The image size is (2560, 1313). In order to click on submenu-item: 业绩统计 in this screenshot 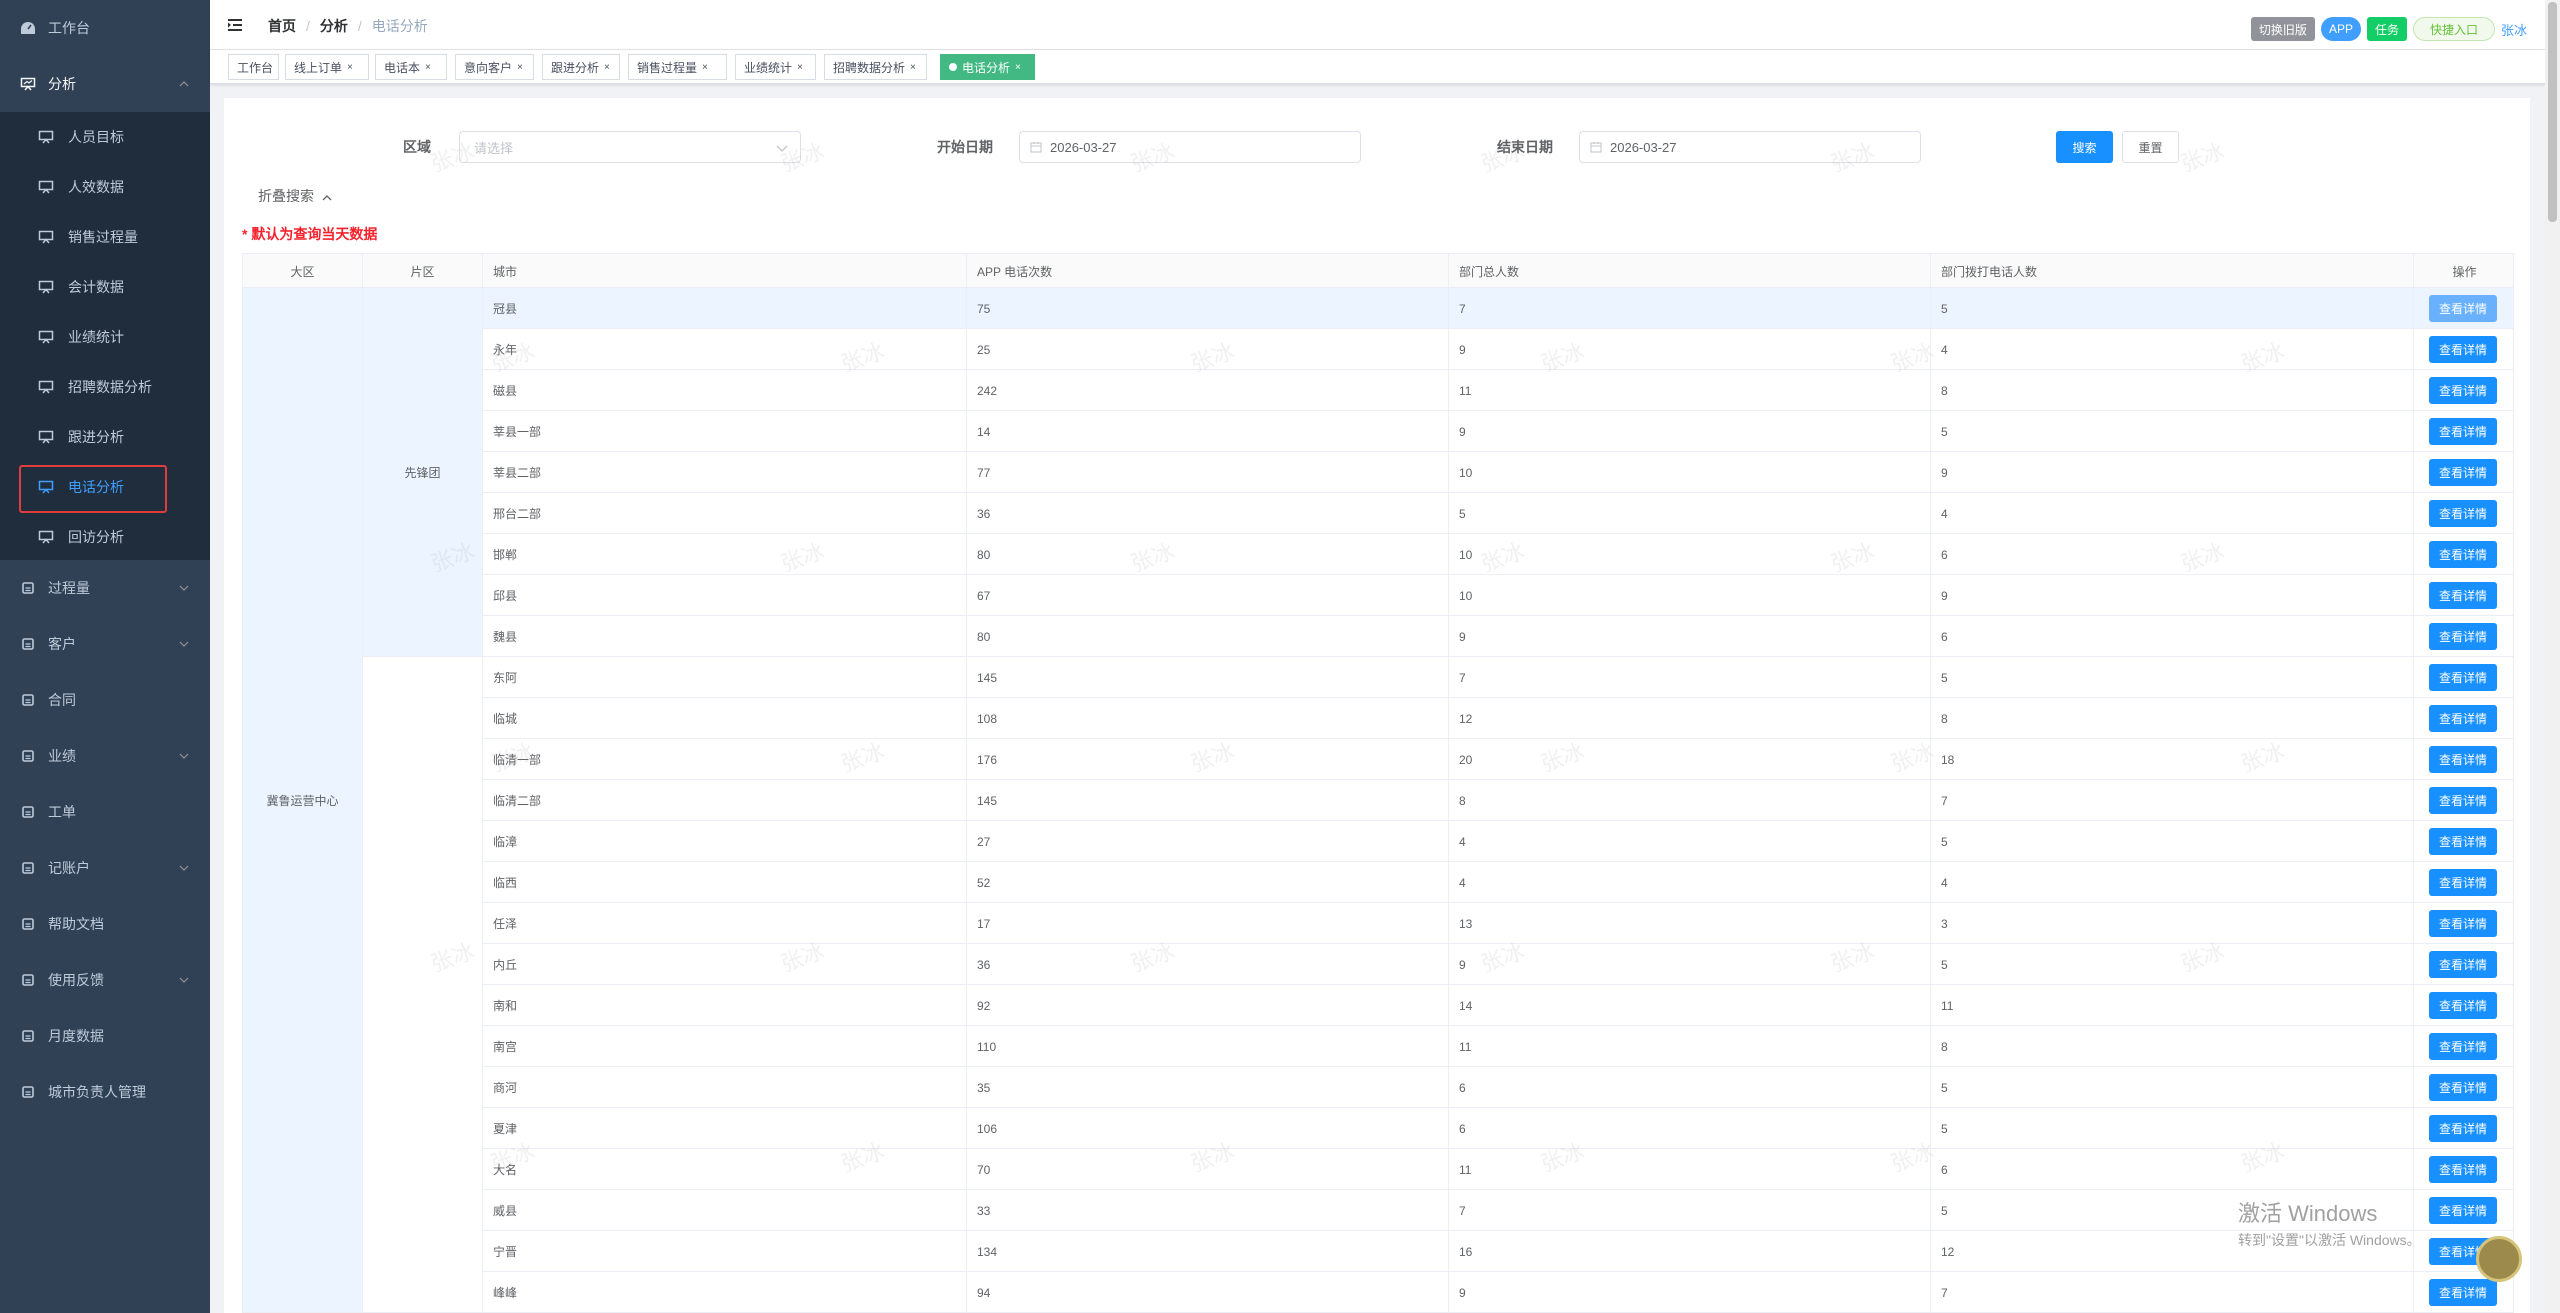, I will do `click(105, 337)`.